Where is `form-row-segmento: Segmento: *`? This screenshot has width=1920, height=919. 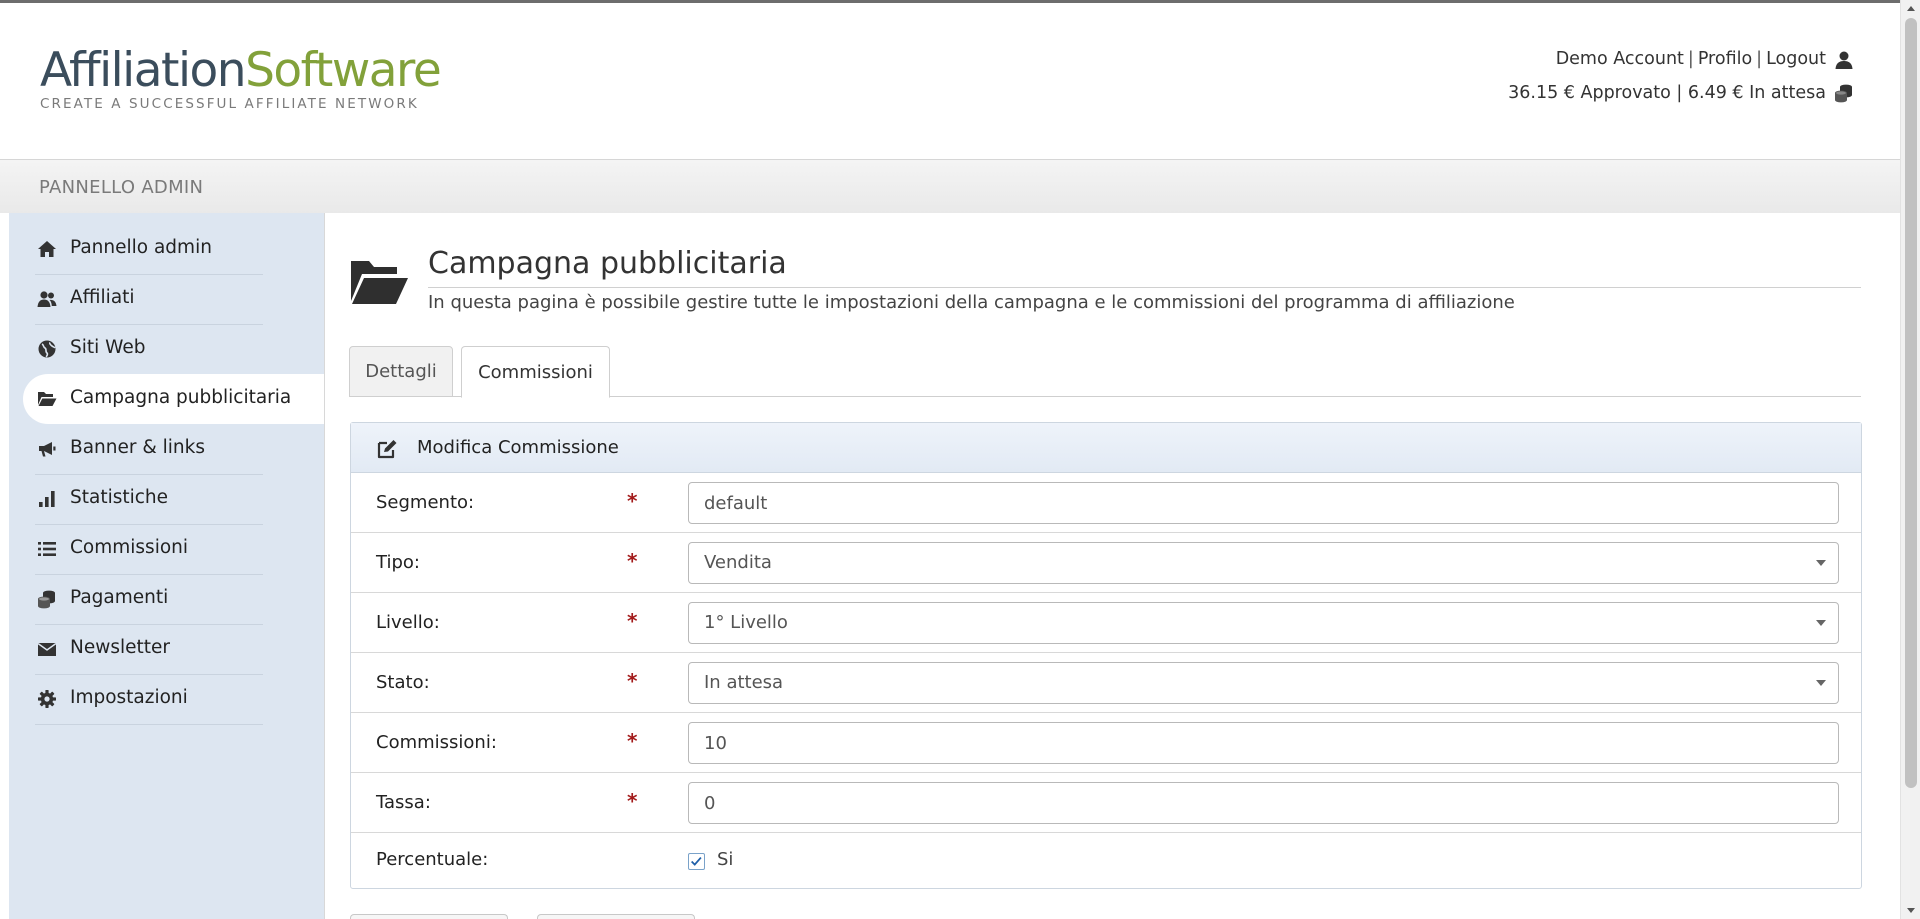
form-row-segmento: Segmento: * is located at coordinates (1106, 503).